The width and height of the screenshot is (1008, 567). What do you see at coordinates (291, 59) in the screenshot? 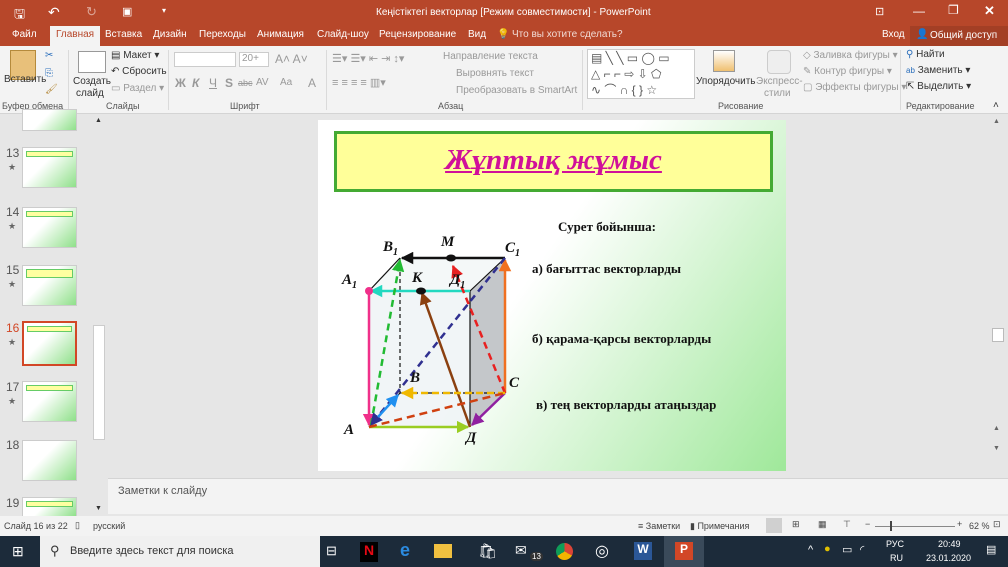
I see `grow-font-icon: A˄ A˅` at bounding box center [291, 59].